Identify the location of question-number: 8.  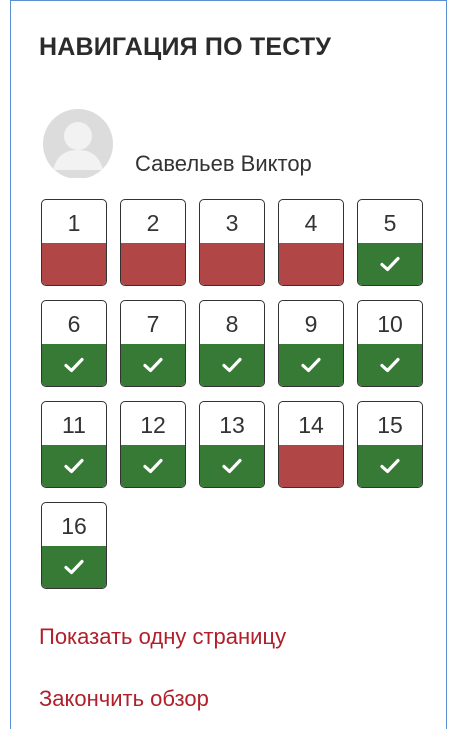
(232, 324).